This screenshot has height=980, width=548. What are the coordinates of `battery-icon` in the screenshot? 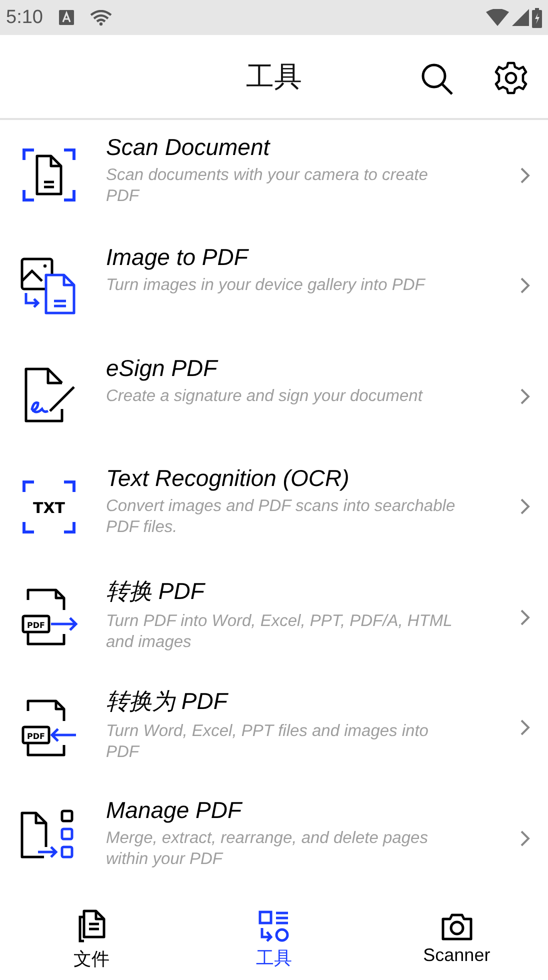 It's located at (537, 18).